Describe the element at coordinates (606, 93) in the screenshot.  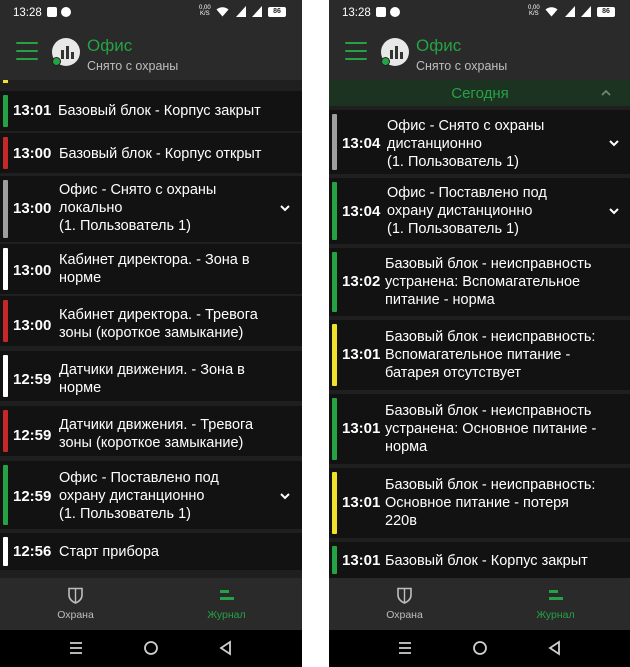
I see `chevron-up-icon` at that location.